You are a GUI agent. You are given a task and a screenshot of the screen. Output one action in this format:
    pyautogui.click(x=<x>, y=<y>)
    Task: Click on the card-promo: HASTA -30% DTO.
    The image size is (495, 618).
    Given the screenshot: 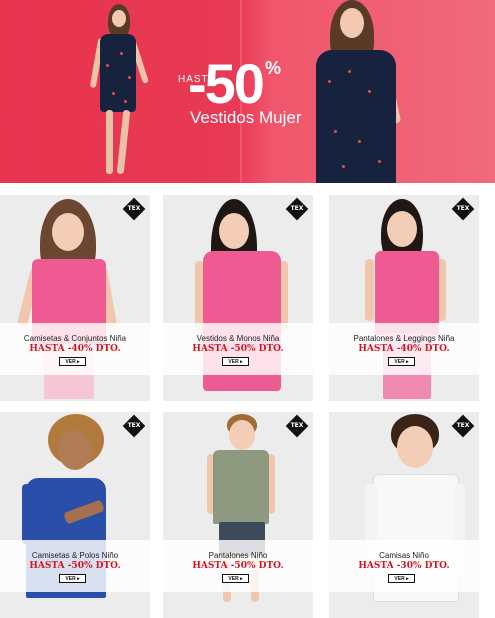 What is the action you would take?
    pyautogui.click(x=404, y=566)
    